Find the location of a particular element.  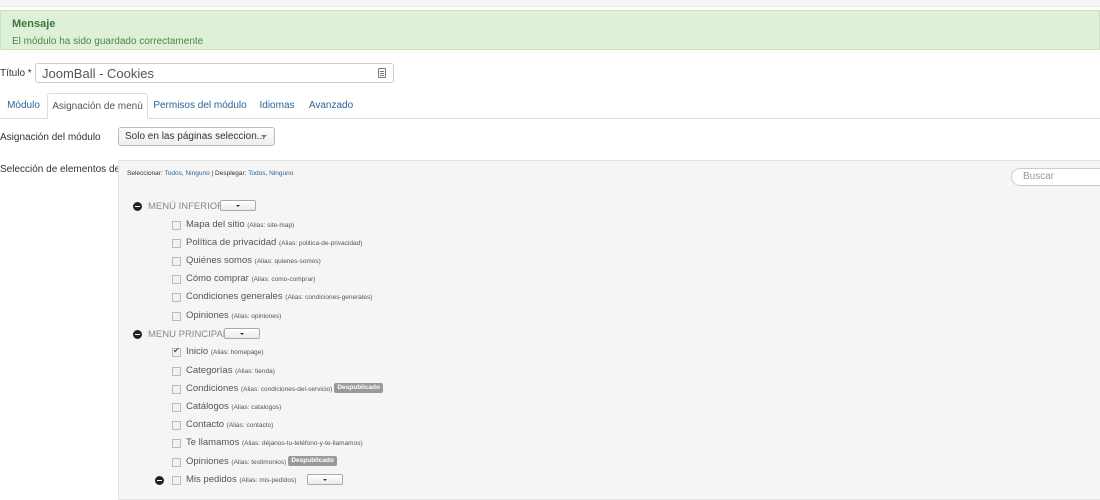

item-label: Condiciones is located at coordinates (212, 388).